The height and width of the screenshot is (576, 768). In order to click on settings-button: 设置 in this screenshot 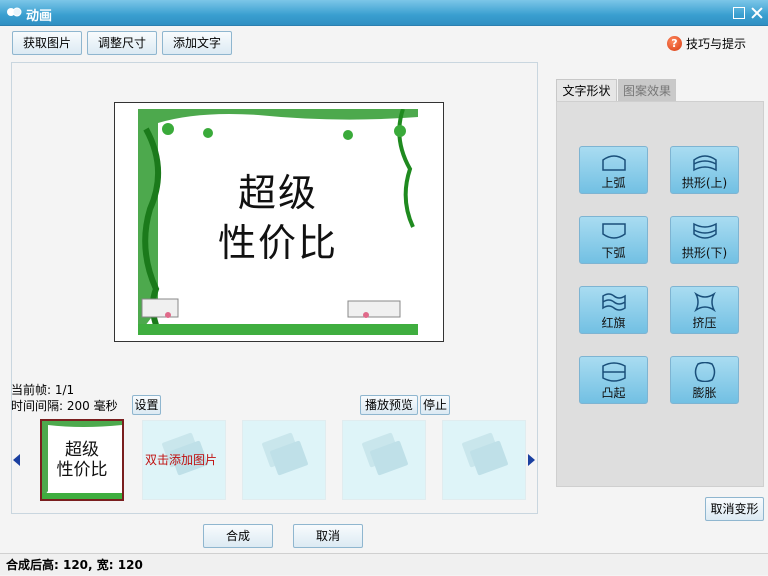, I will do `click(146, 405)`.